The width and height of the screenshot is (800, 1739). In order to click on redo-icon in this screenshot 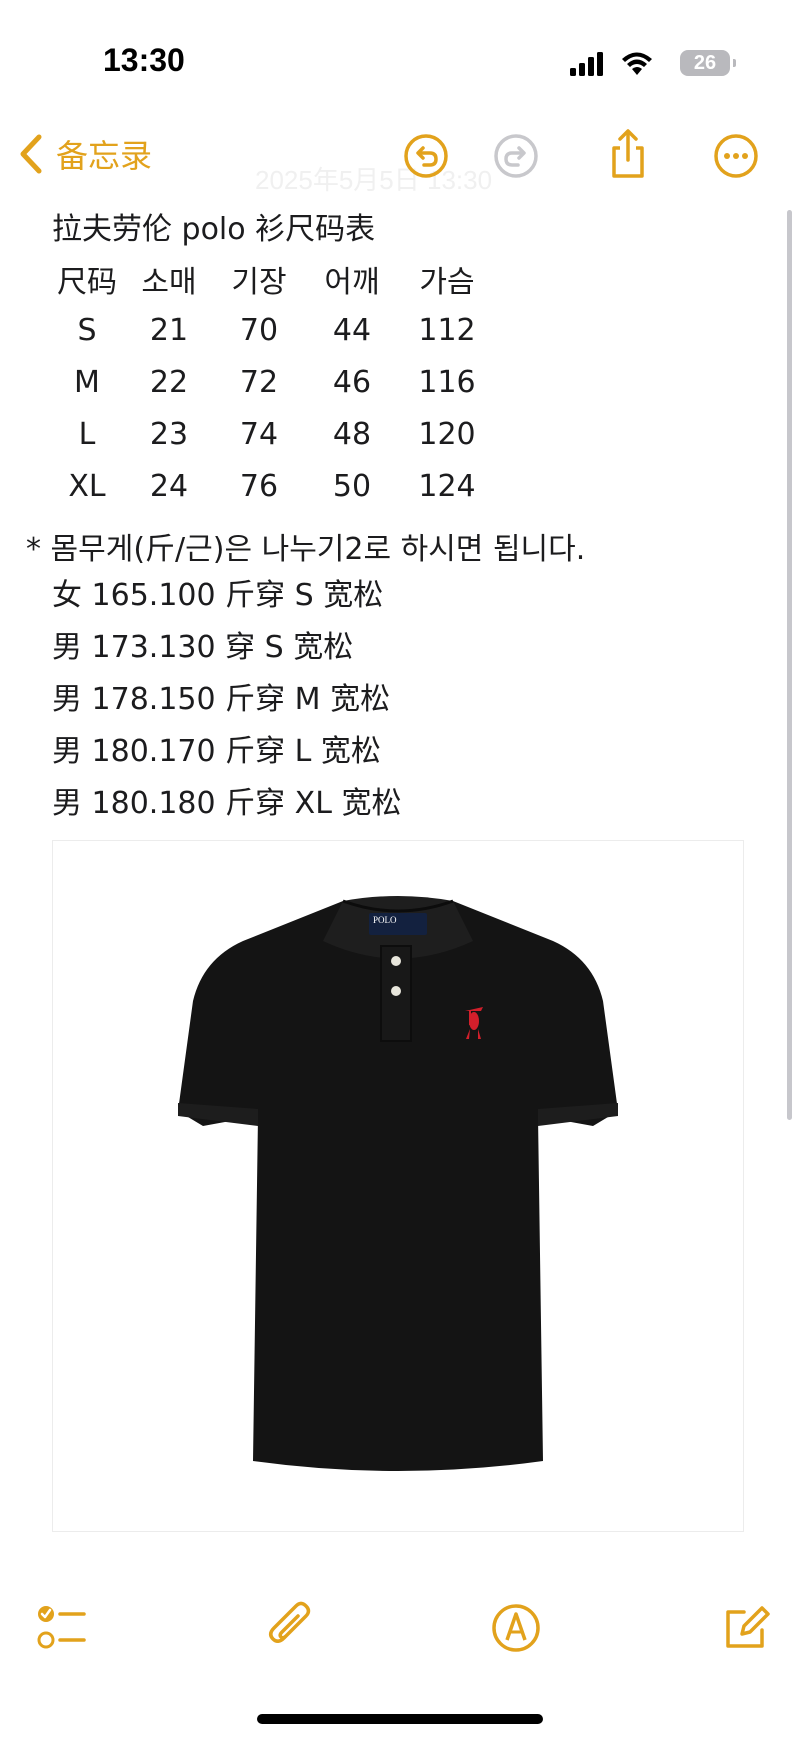, I will do `click(516, 156)`.